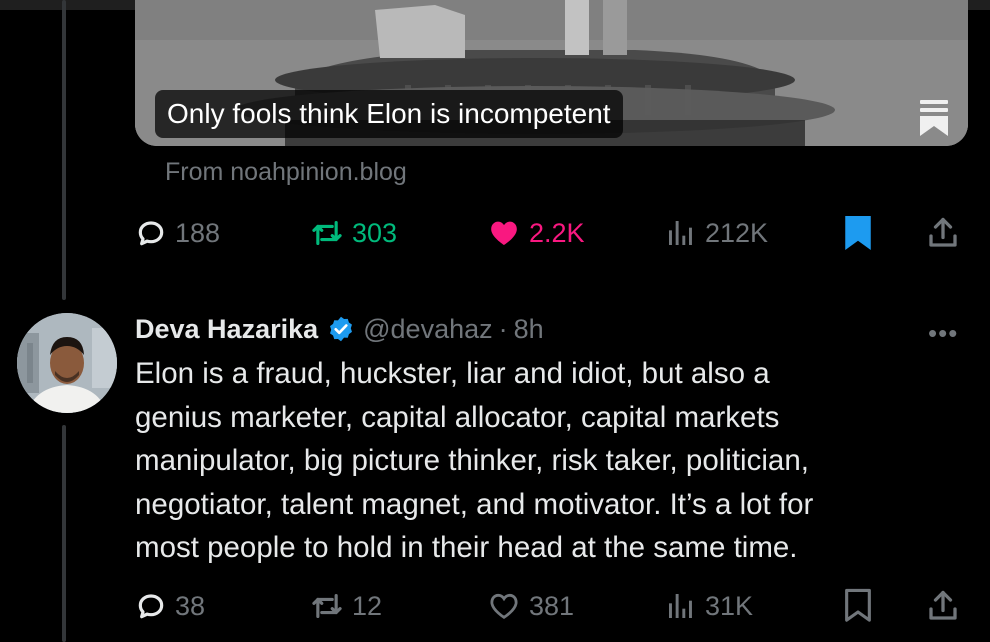  What do you see at coordinates (389, 114) in the screenshot?
I see `card-headline: Only fools think Elon is incompetent` at bounding box center [389, 114].